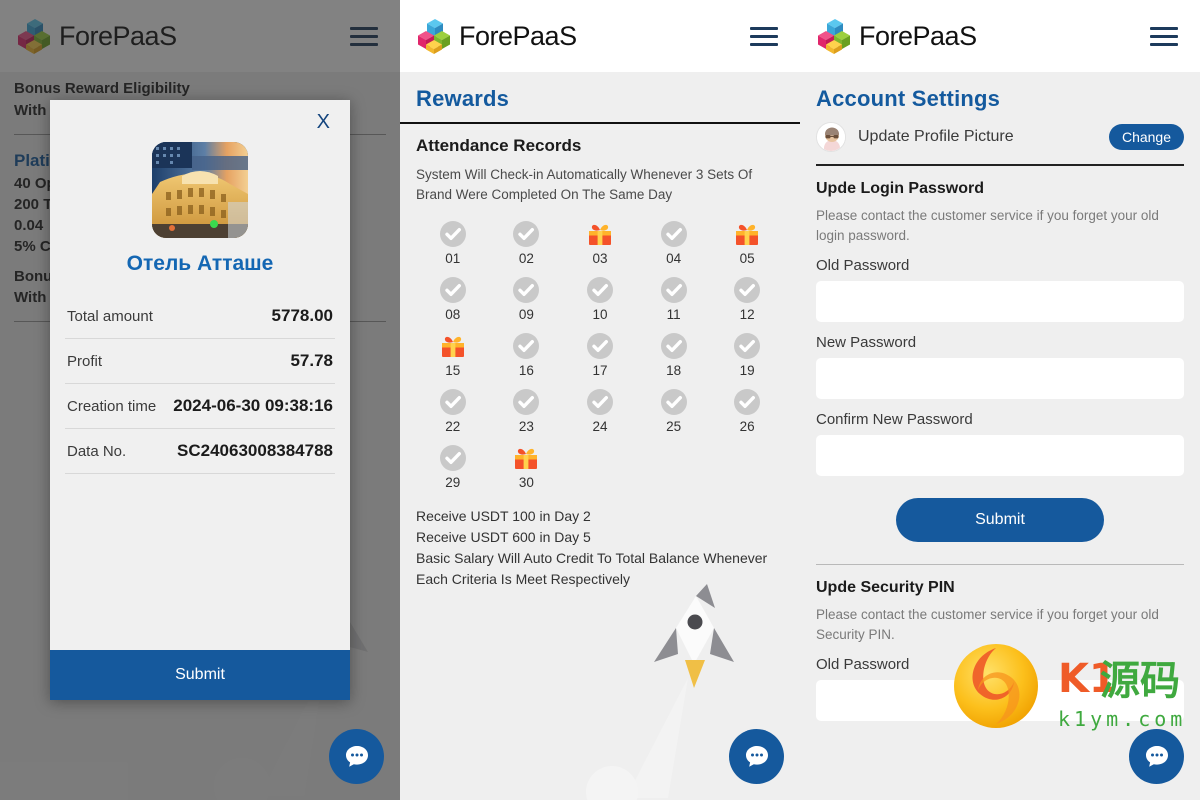  Describe the element at coordinates (453, 371) in the screenshot. I see `attendance-day-label: 15` at that location.